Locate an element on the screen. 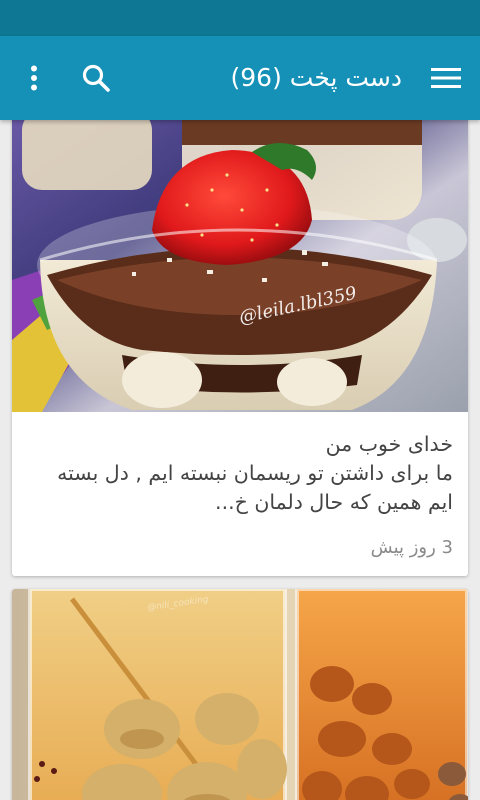 The width and height of the screenshot is (480, 800). post-timestamp: 3 روز پیش is located at coordinates (411, 547).